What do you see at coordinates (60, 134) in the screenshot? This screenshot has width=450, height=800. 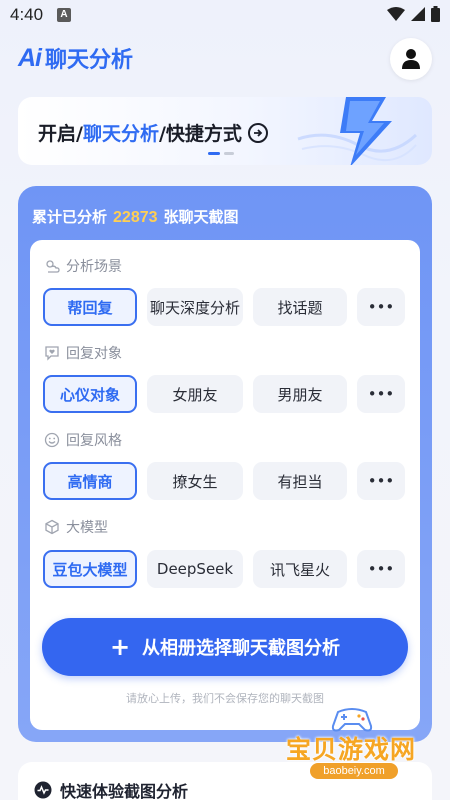 I see `banner-prefix: 开启/` at bounding box center [60, 134].